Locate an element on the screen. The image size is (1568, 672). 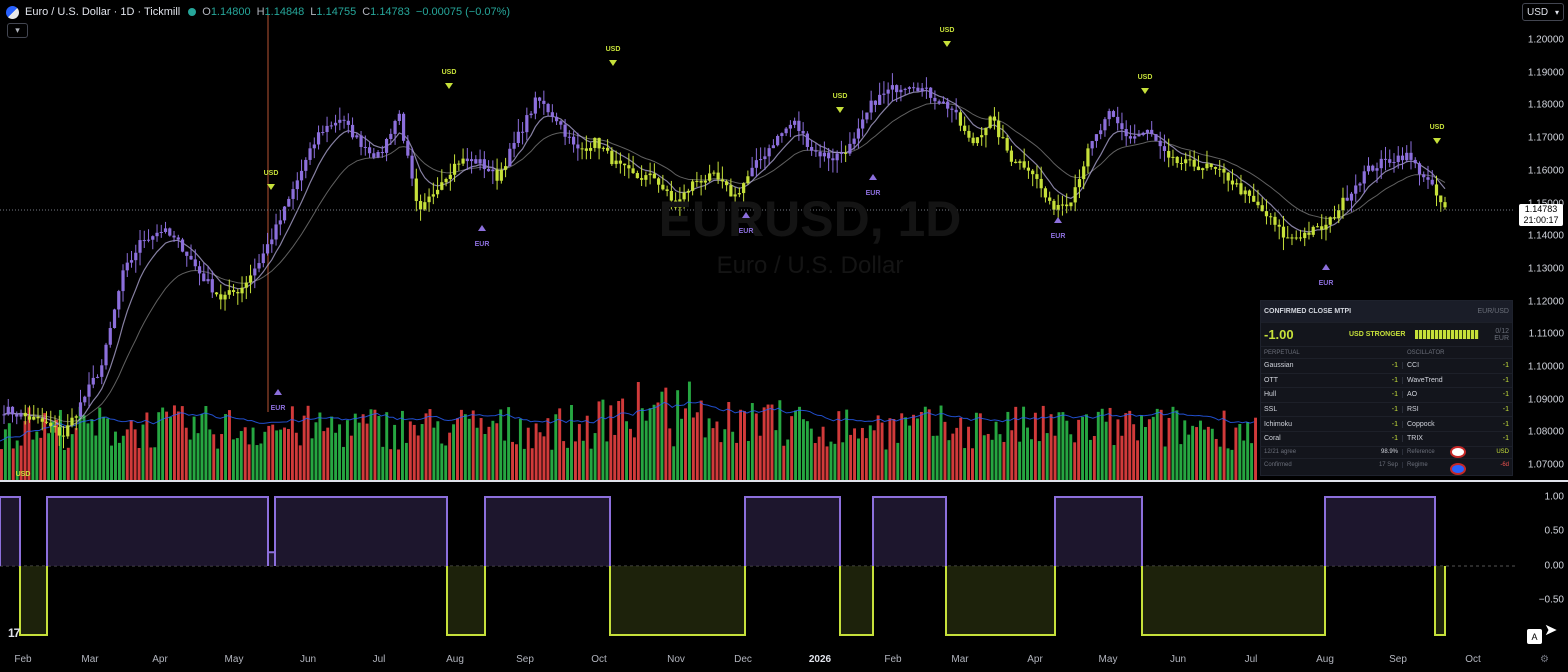
mtpi-row: Gaussian -1 CCI -1 is located at coordinates (1386, 366).